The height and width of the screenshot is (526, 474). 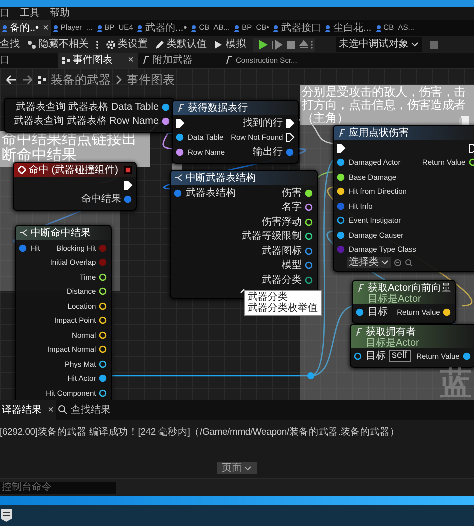 I want to click on console-input: 控制台命令, so click(x=58, y=488).